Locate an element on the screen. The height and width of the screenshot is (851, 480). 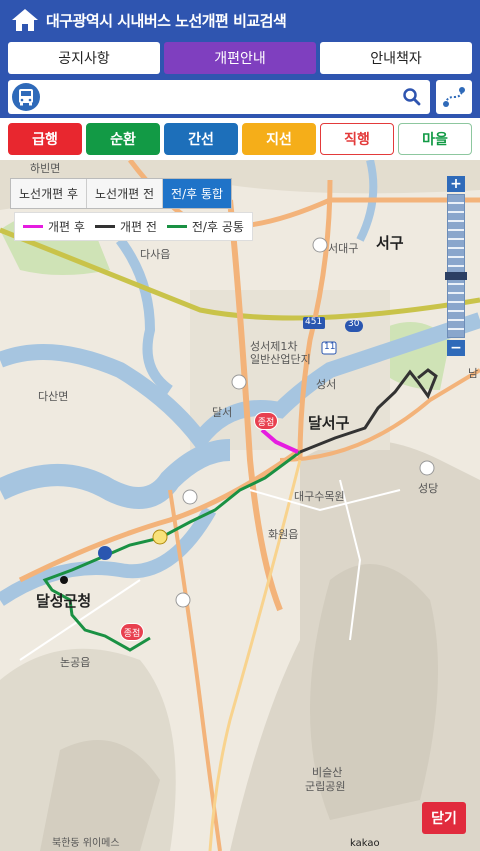
tab-reorganization: 개편안내 is located at coordinates (240, 58).